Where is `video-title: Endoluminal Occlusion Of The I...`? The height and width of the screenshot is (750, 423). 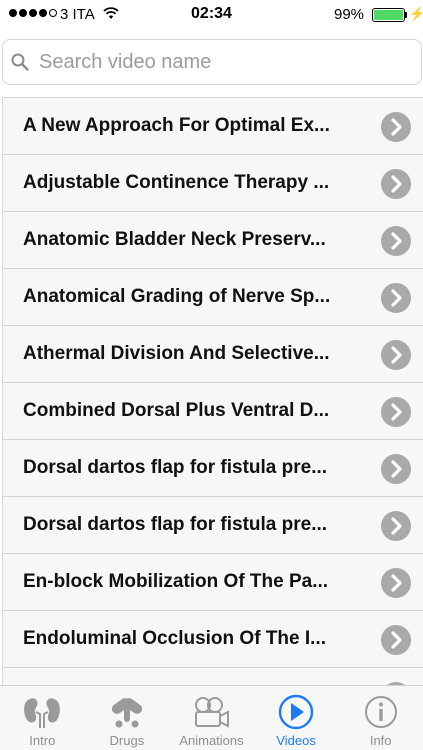
video-title: Endoluminal Occlusion Of The I... is located at coordinates (174, 638).